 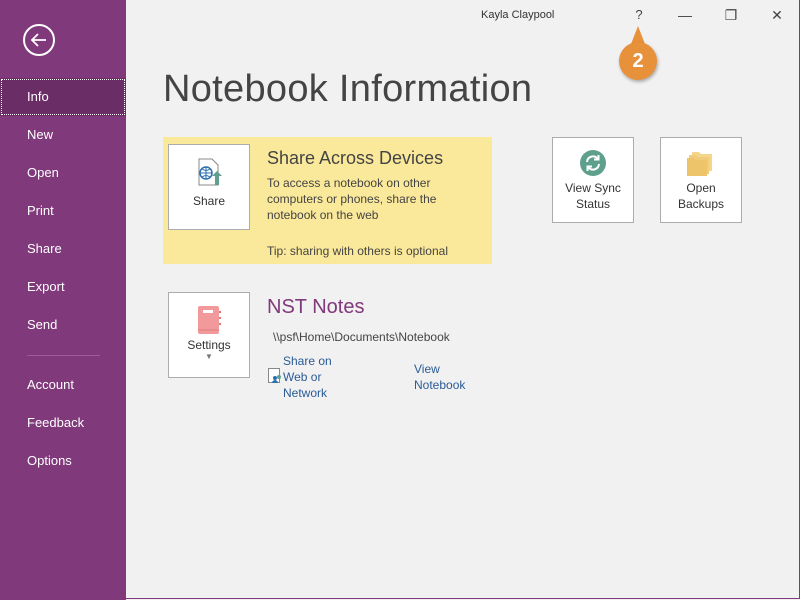 I want to click on user-name: Kayla Claypool, so click(x=517, y=15).